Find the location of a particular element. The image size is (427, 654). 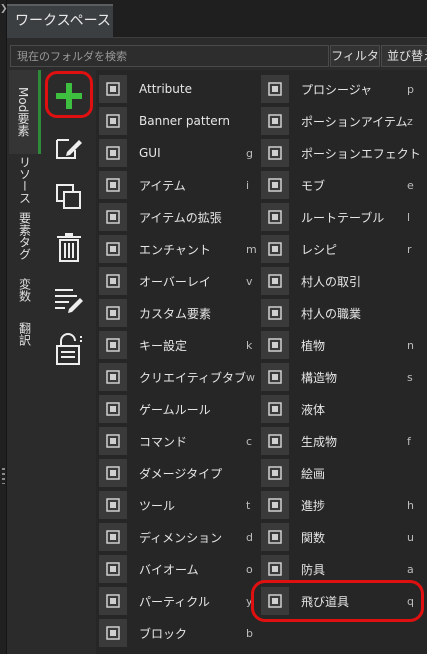

feature-icon is located at coordinates (275, 441).